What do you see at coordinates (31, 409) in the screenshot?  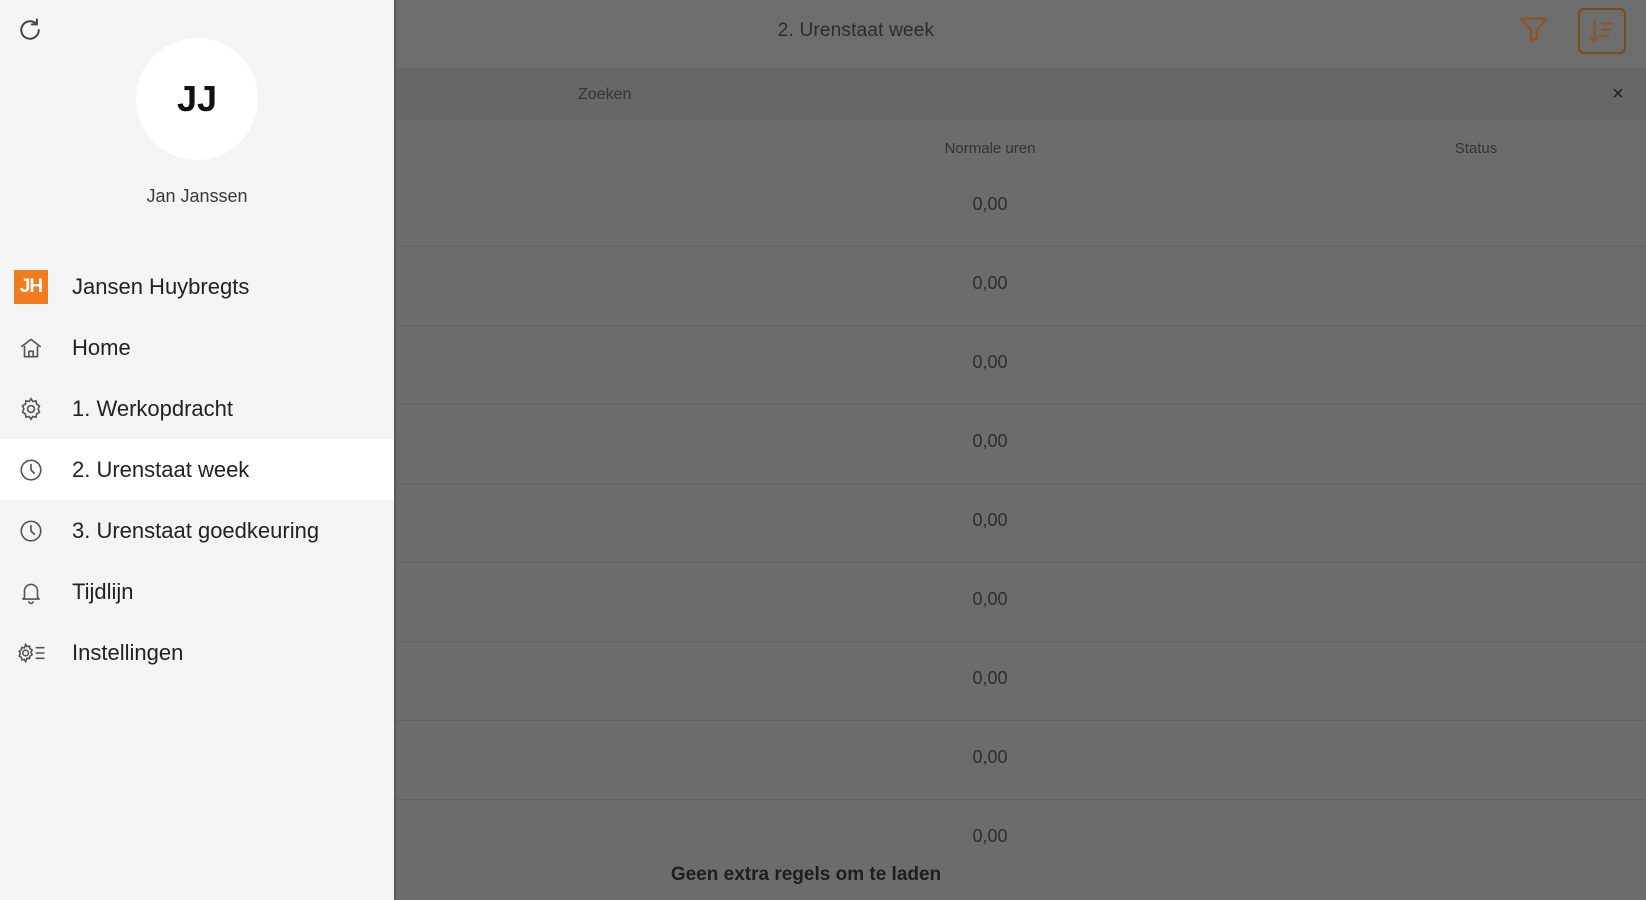 I see `gear-icon` at bounding box center [31, 409].